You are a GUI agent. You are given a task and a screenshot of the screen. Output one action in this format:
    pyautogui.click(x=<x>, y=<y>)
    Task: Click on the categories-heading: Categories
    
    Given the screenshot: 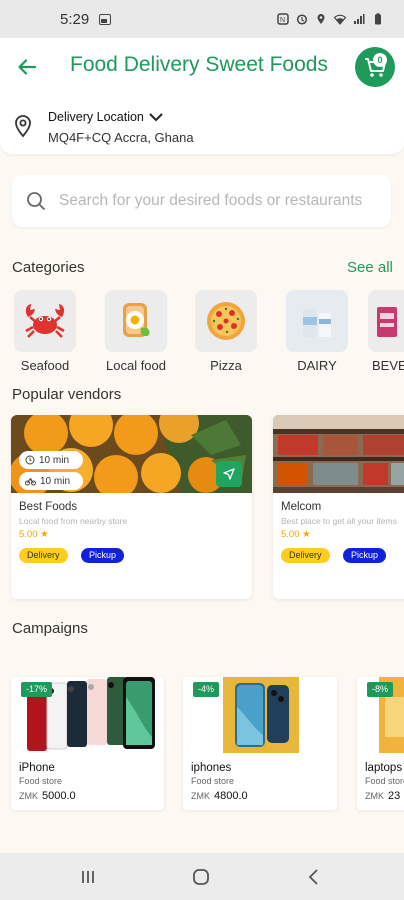 What is the action you would take?
    pyautogui.click(x=48, y=267)
    